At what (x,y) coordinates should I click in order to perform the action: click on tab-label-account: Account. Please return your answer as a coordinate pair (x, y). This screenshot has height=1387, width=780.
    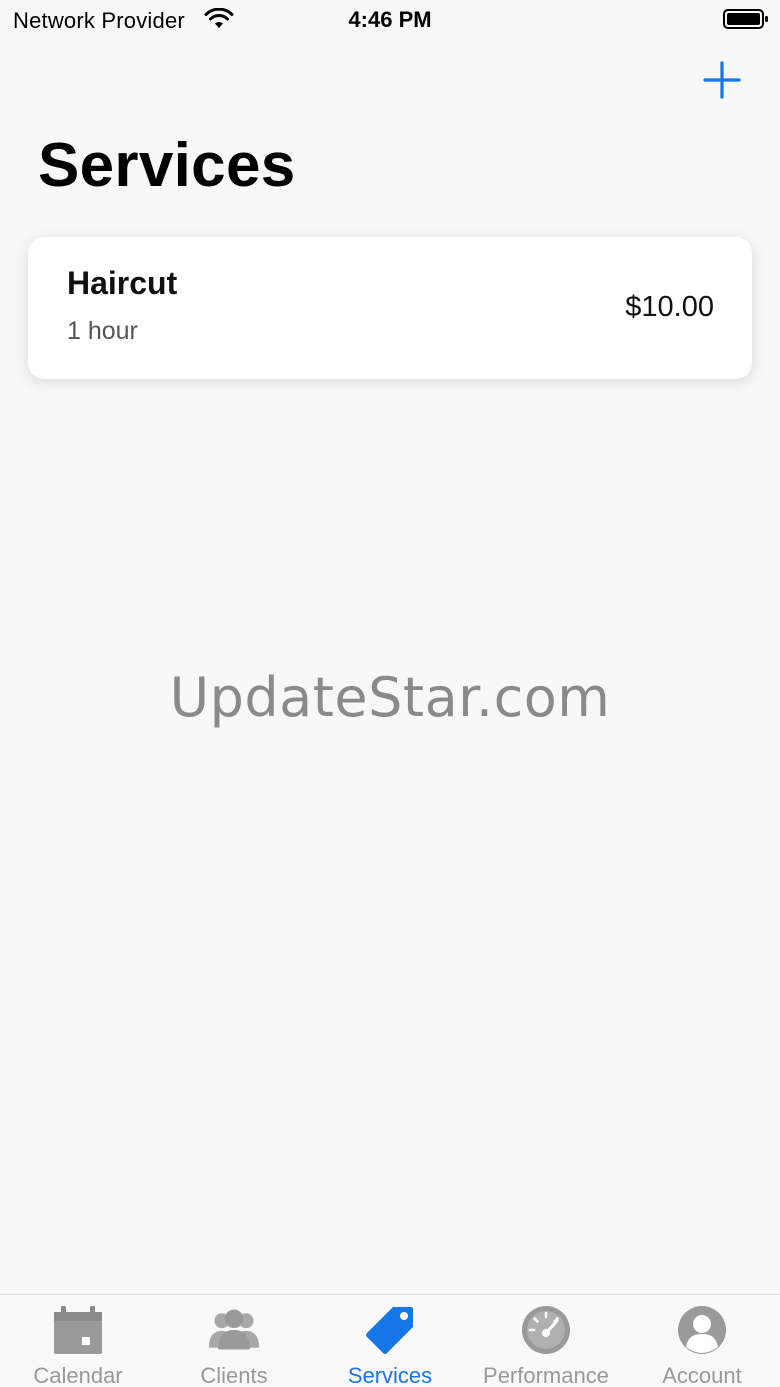
    Looking at the image, I should click on (702, 1375).